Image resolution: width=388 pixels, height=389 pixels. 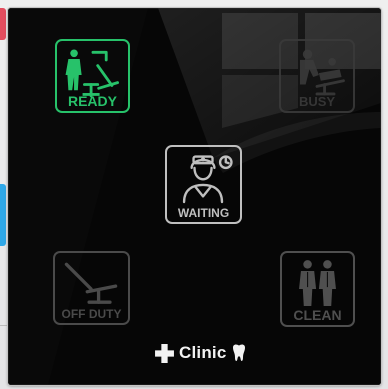 What do you see at coordinates (92, 101) in the screenshot?
I see `ready-label: READY` at bounding box center [92, 101].